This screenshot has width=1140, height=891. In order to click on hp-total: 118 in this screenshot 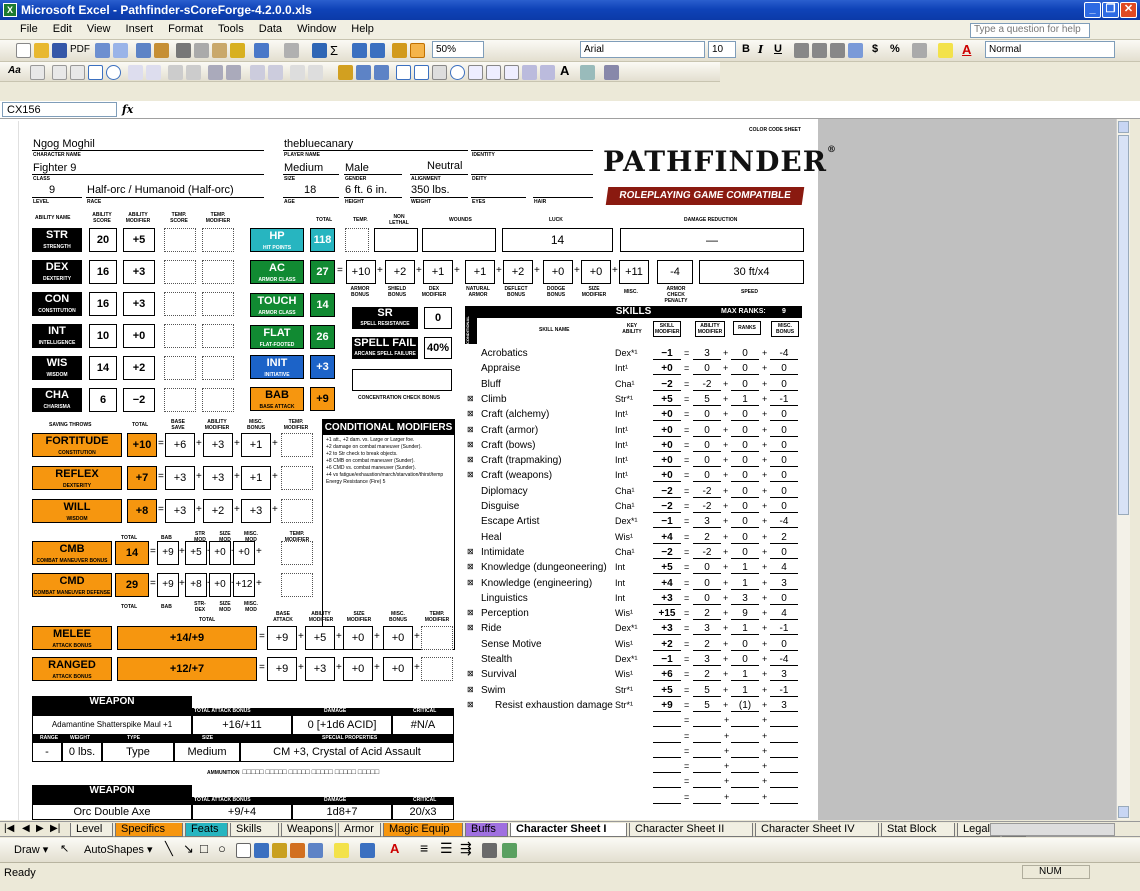, I will do `click(322, 240)`.